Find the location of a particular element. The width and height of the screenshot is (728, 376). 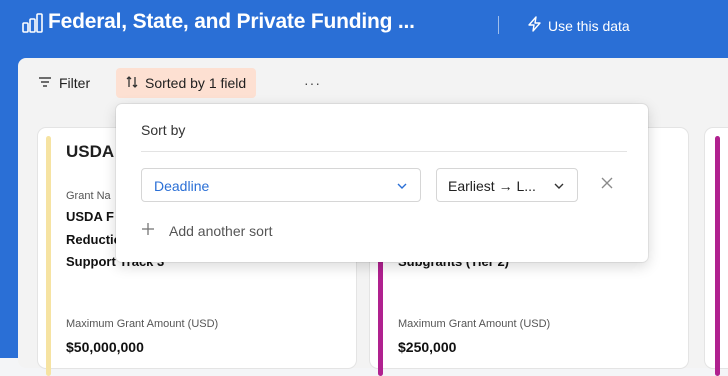

max-grant-value: $50,000,000 is located at coordinates (105, 347).